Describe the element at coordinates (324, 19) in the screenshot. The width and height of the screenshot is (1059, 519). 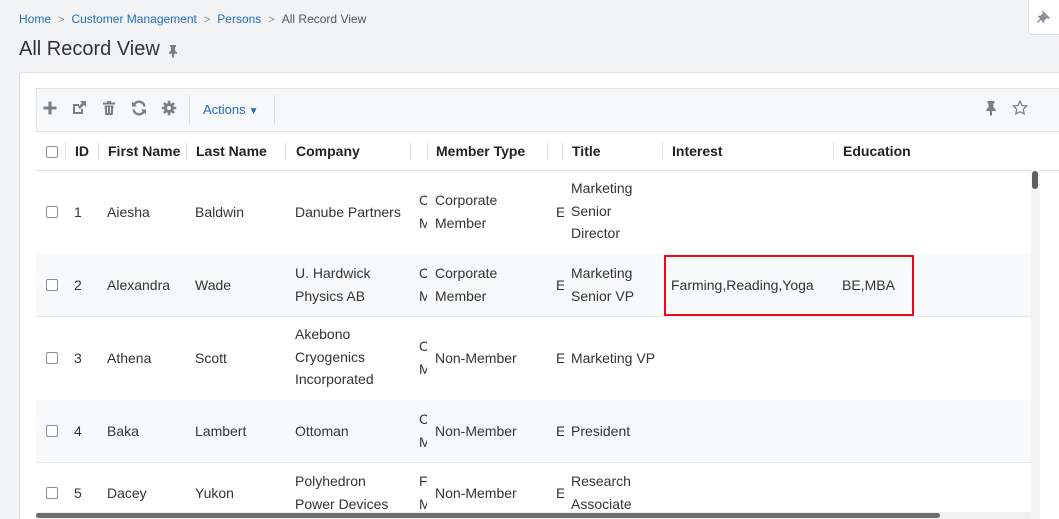
I see `breadcrumb-current: All Record View` at that location.